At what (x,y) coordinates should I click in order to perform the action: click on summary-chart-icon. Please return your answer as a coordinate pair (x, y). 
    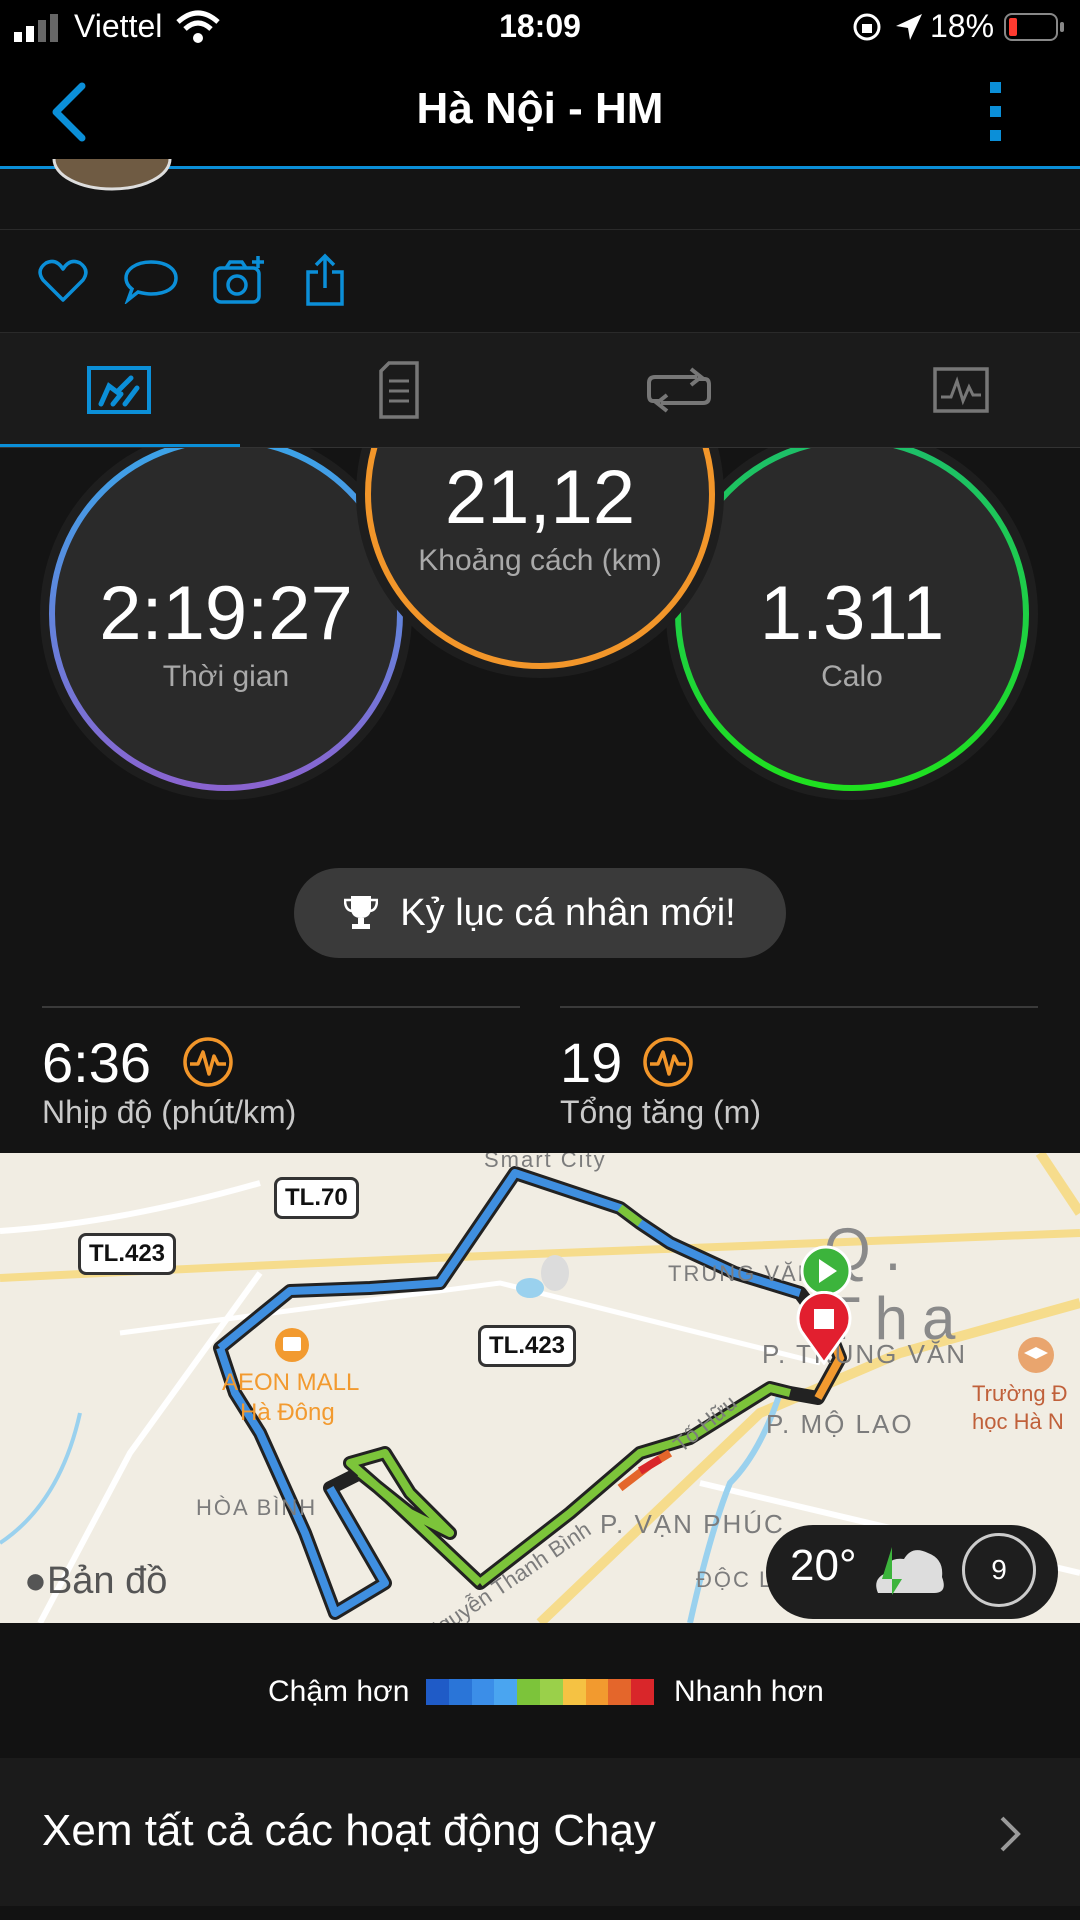
    Looking at the image, I should click on (119, 390).